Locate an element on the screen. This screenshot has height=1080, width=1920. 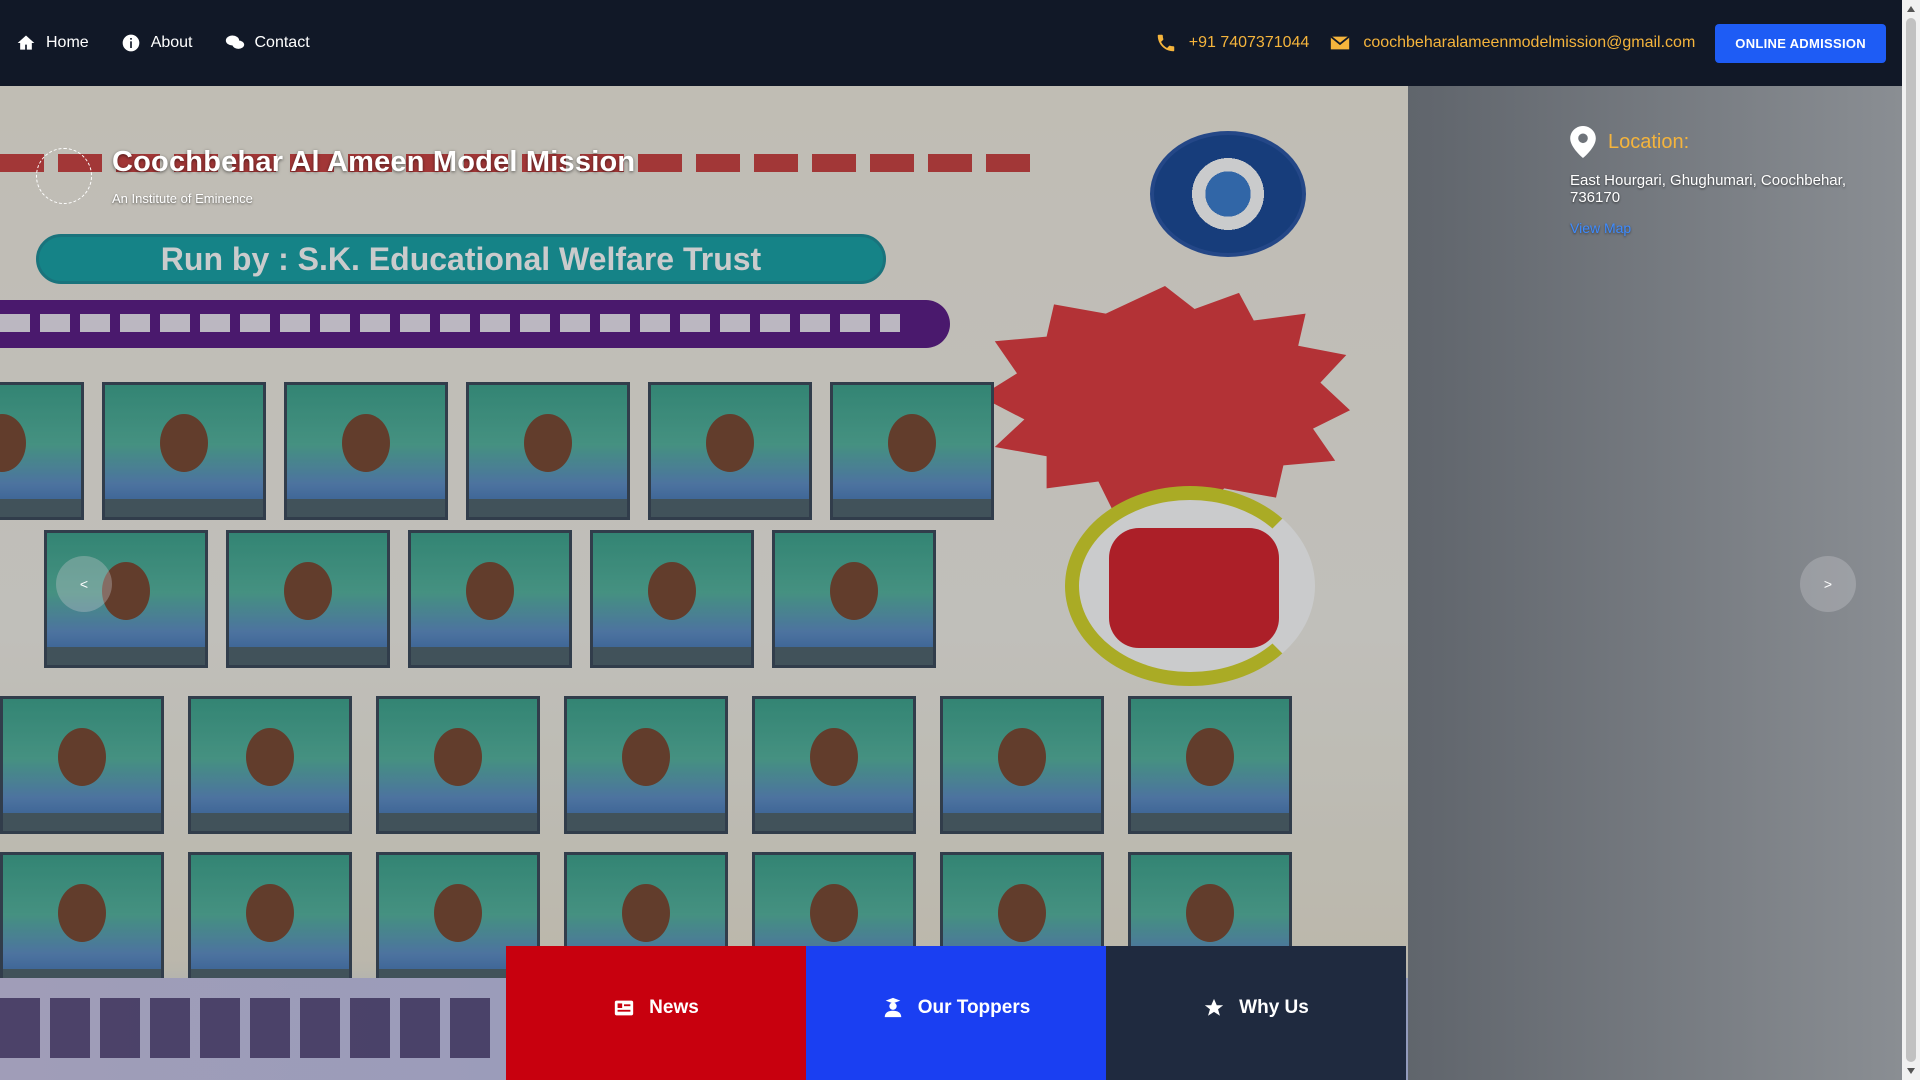
scrollbar-thumb is located at coordinates (1911, 540).